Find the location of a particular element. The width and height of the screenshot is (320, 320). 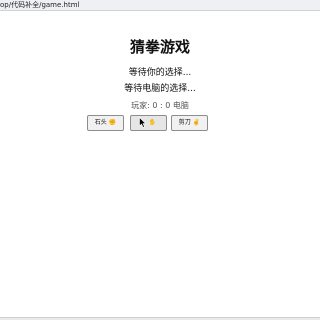

mouse-pointer-icon is located at coordinates (143, 122).